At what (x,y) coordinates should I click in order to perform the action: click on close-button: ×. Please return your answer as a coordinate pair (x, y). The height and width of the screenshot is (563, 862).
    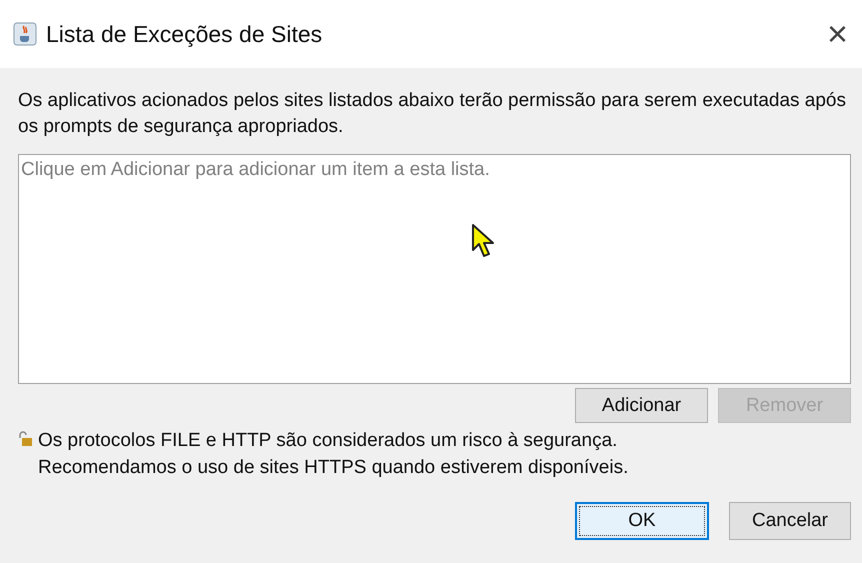
    Looking at the image, I should click on (837, 34).